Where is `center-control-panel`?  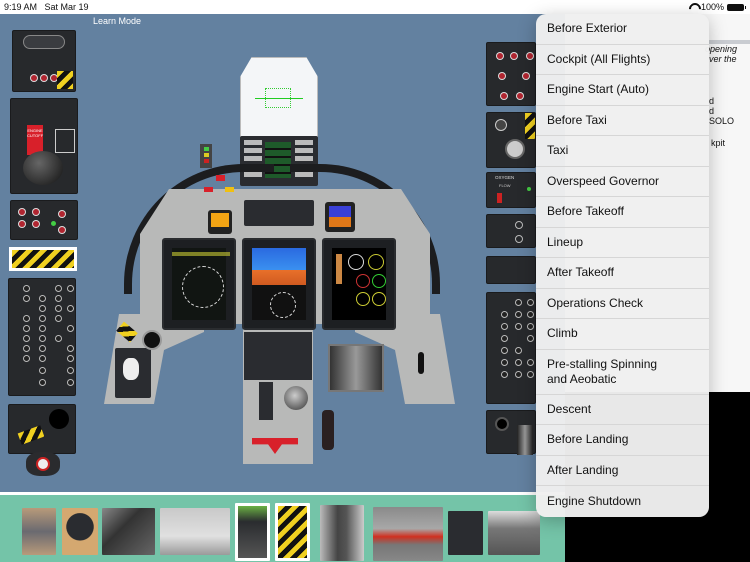 center-control-panel is located at coordinates (278, 356).